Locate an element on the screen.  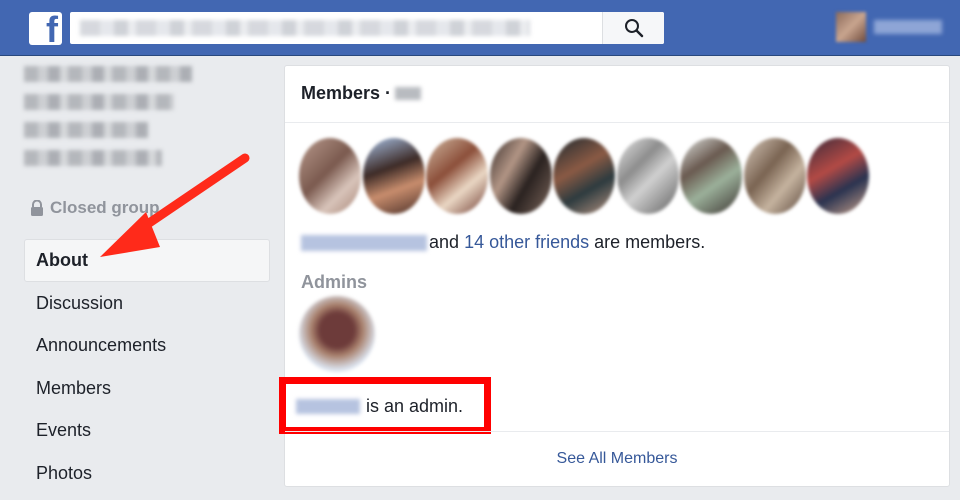
top-navigation-bar: f is located at coordinates (480, 28).